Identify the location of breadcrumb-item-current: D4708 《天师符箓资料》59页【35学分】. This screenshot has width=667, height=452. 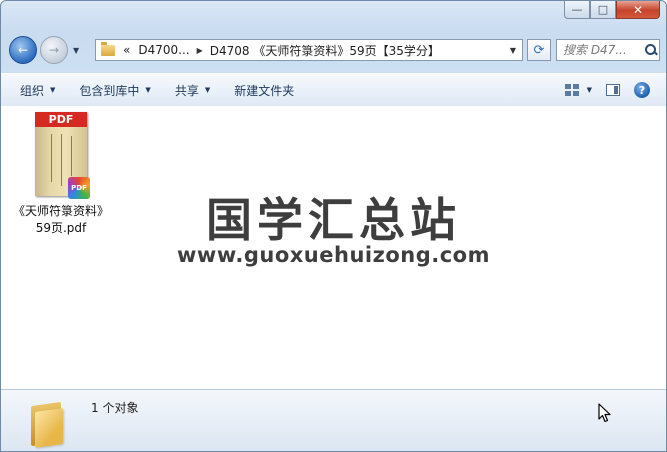
(325, 50).